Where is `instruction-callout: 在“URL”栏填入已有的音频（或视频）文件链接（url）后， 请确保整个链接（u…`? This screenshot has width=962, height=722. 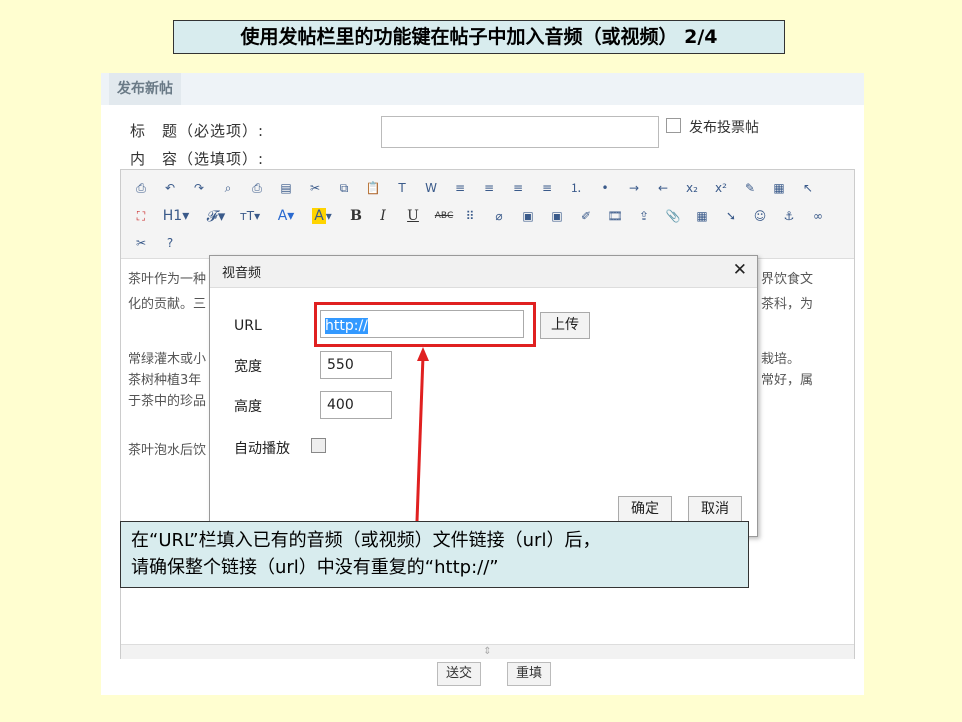
instruction-callout: 在“URL”栏填入已有的音频（或视频）文件链接（url）后， 请确保整个链接（u… is located at coordinates (434, 554).